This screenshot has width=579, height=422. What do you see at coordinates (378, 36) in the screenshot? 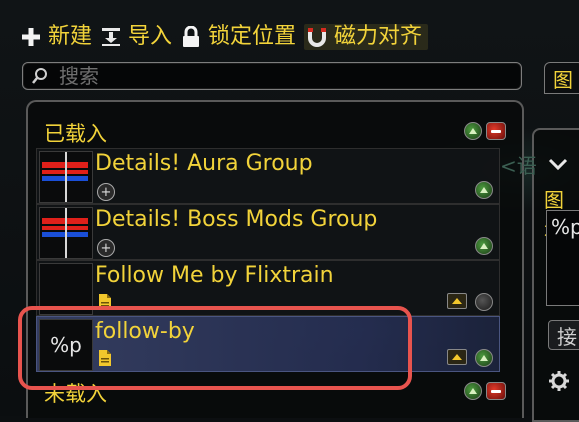
I see `magnet-align-label: 磁力对齐` at bounding box center [378, 36].